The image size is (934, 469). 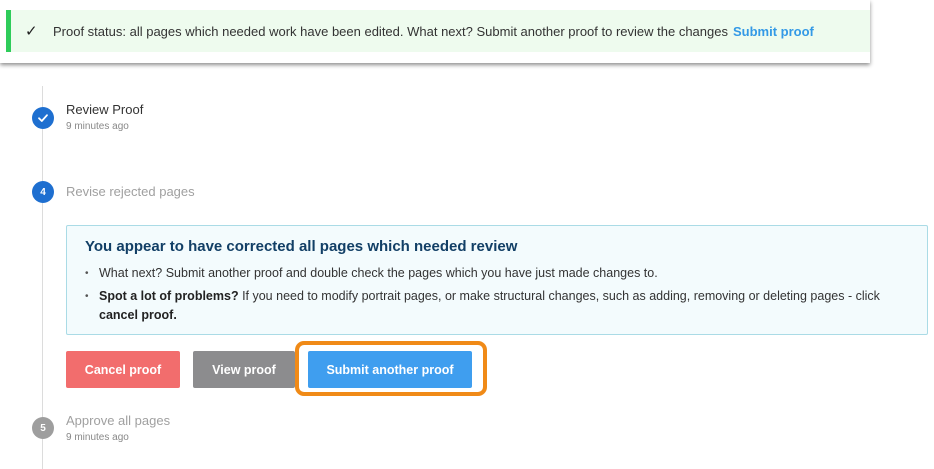 What do you see at coordinates (244, 369) in the screenshot?
I see `view-proof-button: View proof` at bounding box center [244, 369].